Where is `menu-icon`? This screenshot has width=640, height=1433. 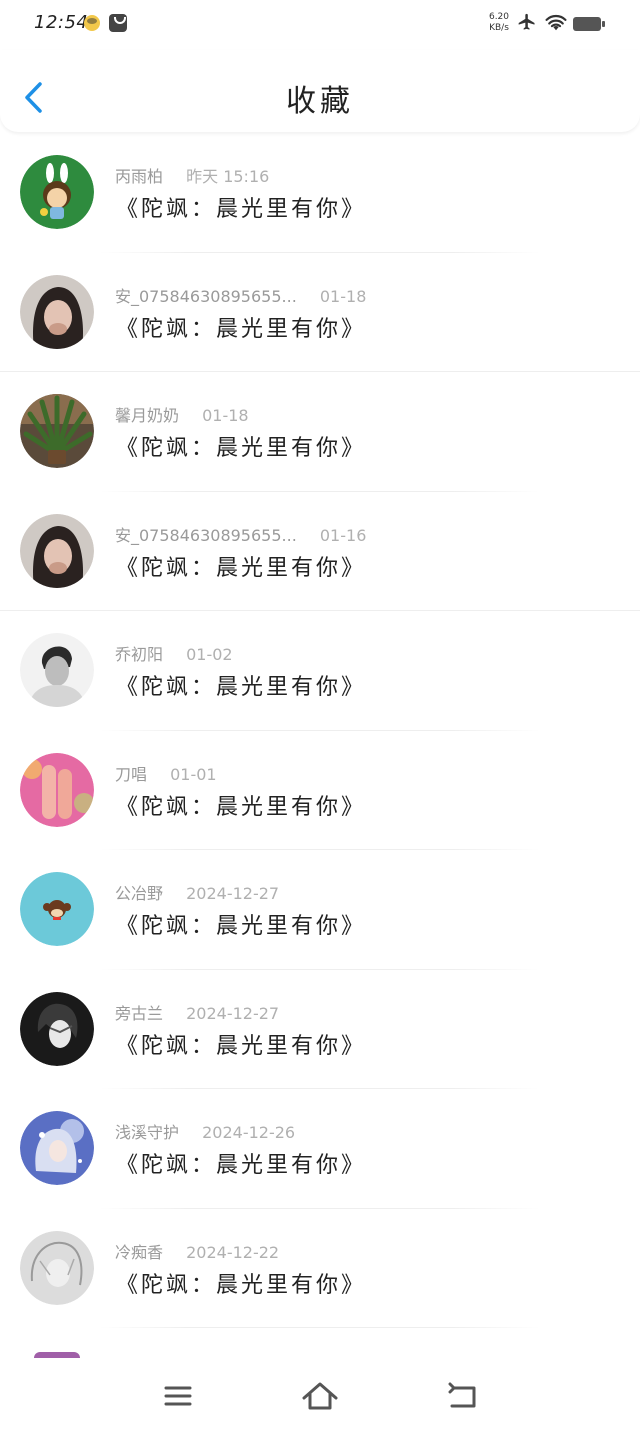
menu-icon is located at coordinates (178, 1396).